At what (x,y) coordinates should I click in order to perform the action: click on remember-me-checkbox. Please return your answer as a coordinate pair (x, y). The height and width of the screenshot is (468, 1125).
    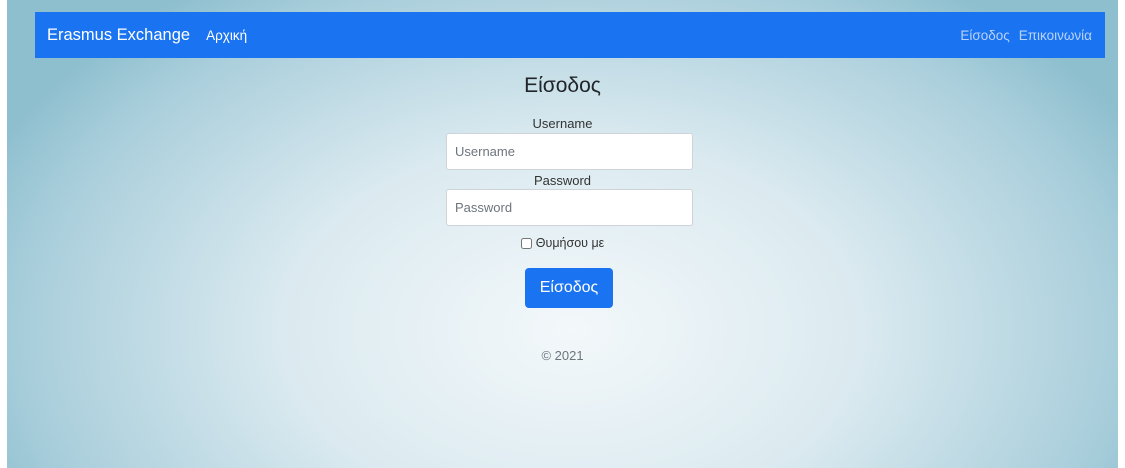
    Looking at the image, I should click on (526, 243).